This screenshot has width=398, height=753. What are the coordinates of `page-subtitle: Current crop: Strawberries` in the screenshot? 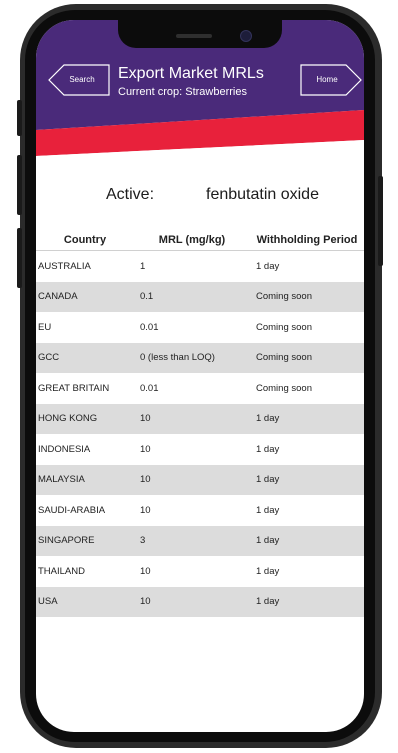 It's located at (182, 92).